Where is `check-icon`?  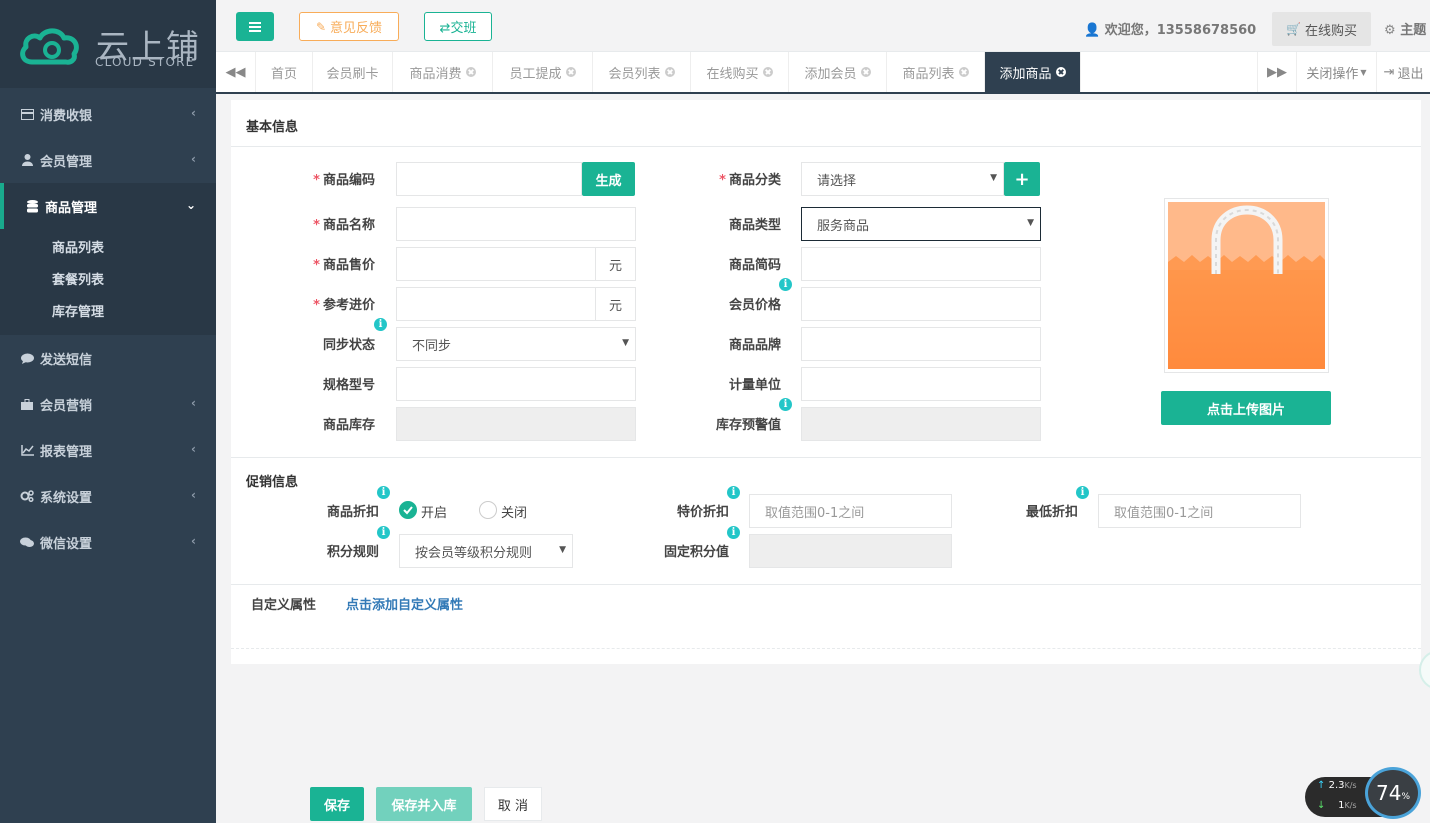 check-icon is located at coordinates (408, 510).